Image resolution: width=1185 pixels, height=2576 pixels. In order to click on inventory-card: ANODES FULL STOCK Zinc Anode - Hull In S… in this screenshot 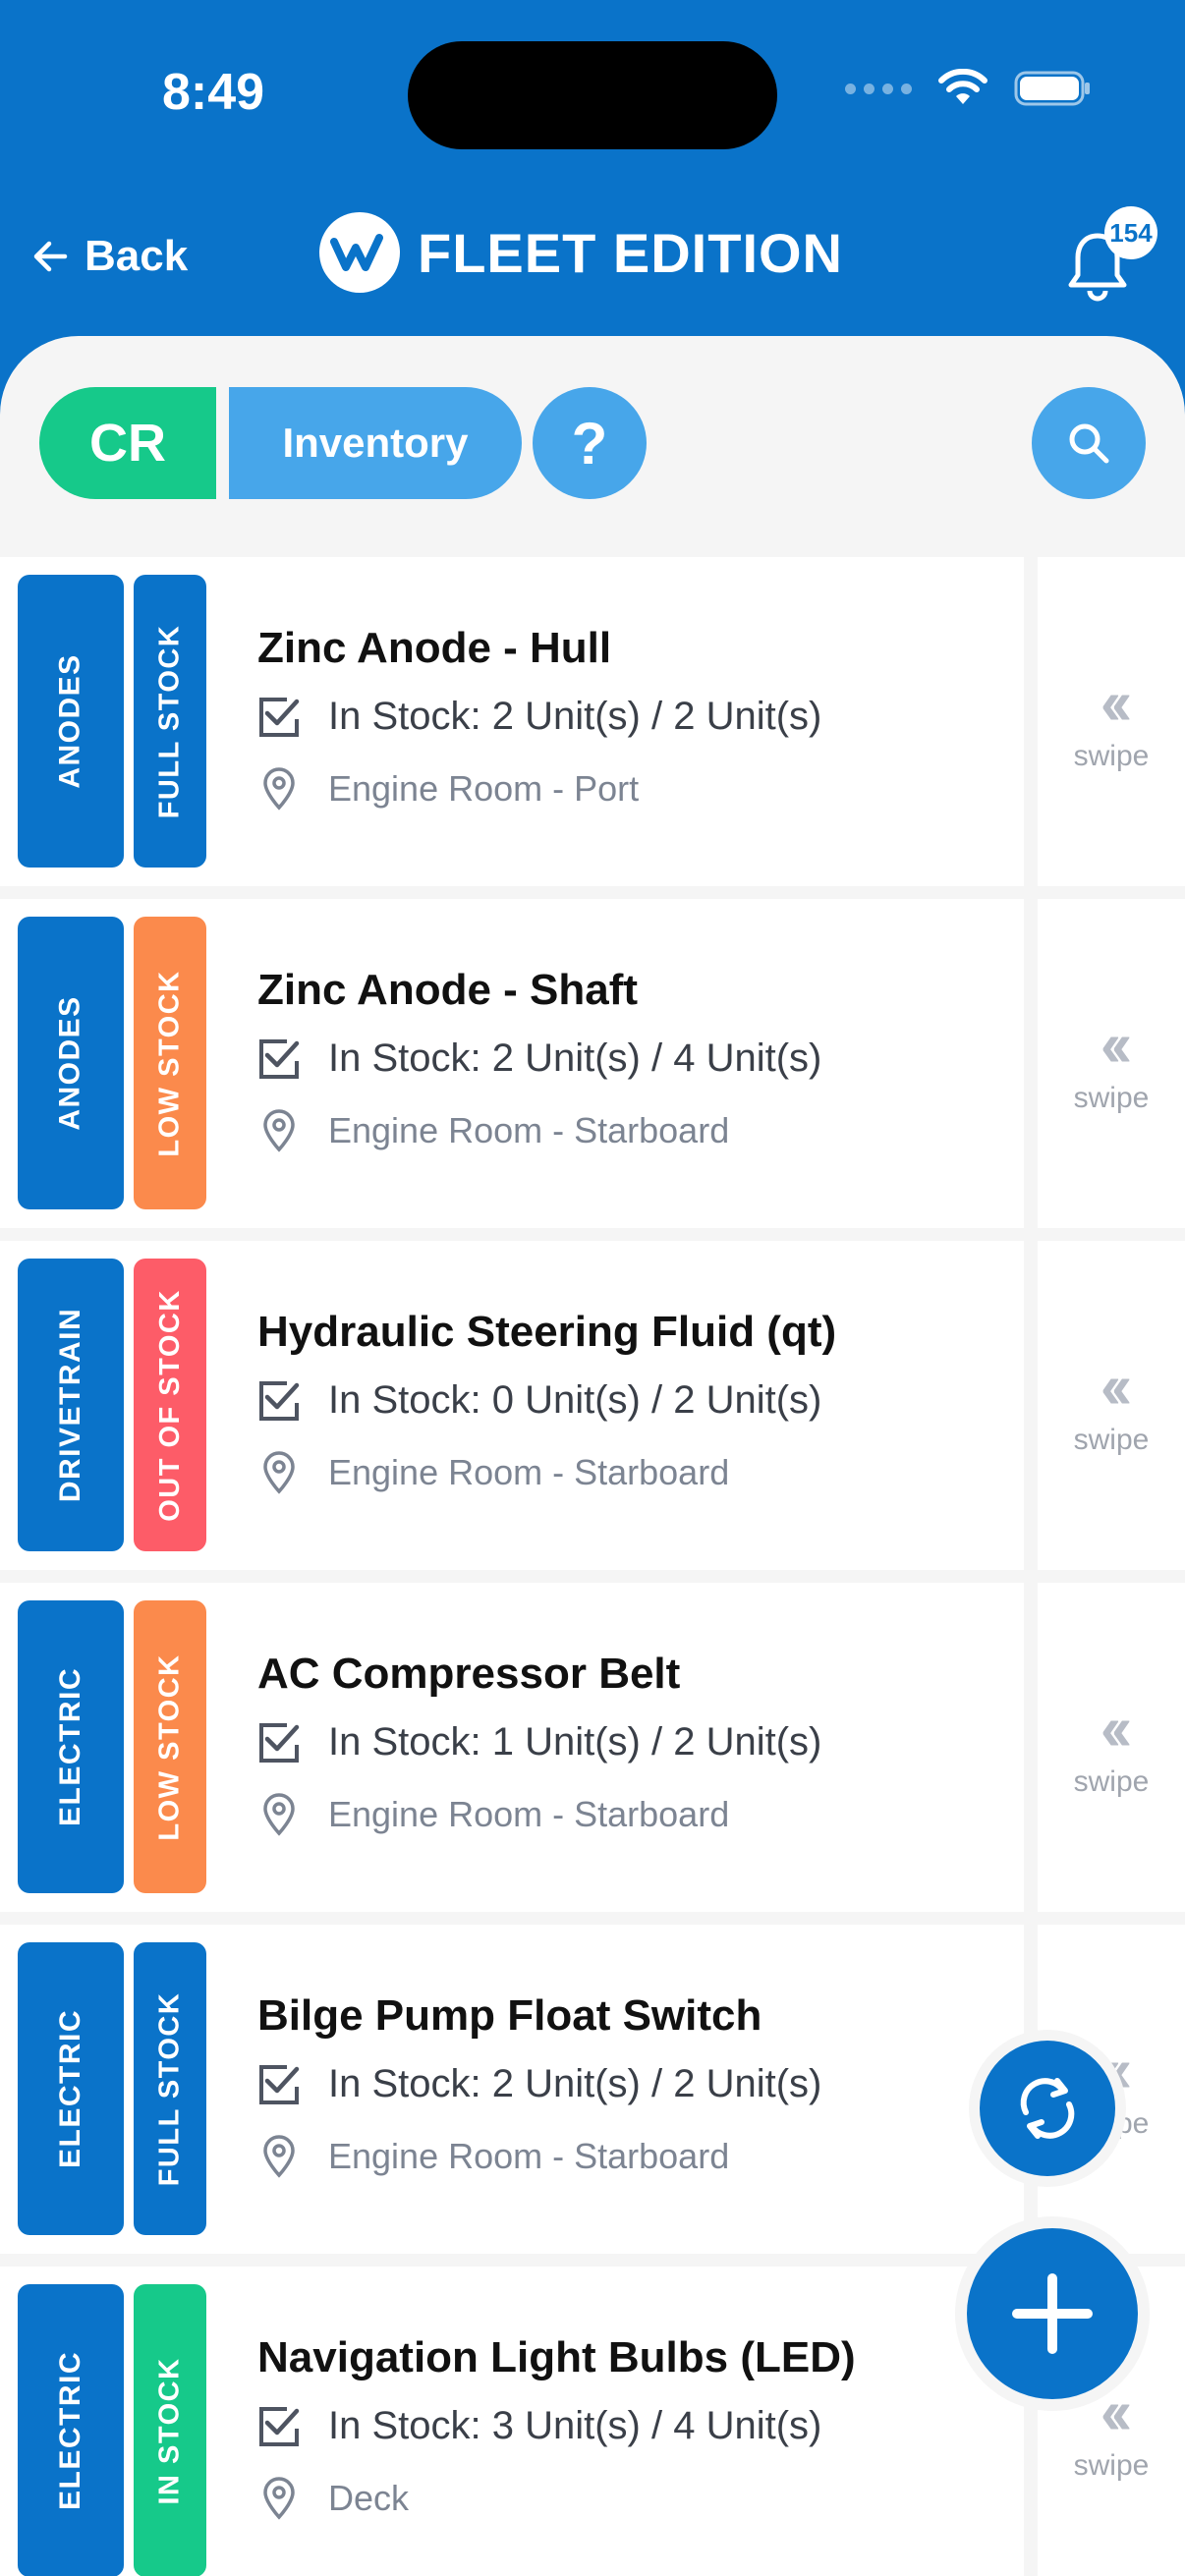, I will do `click(512, 721)`.